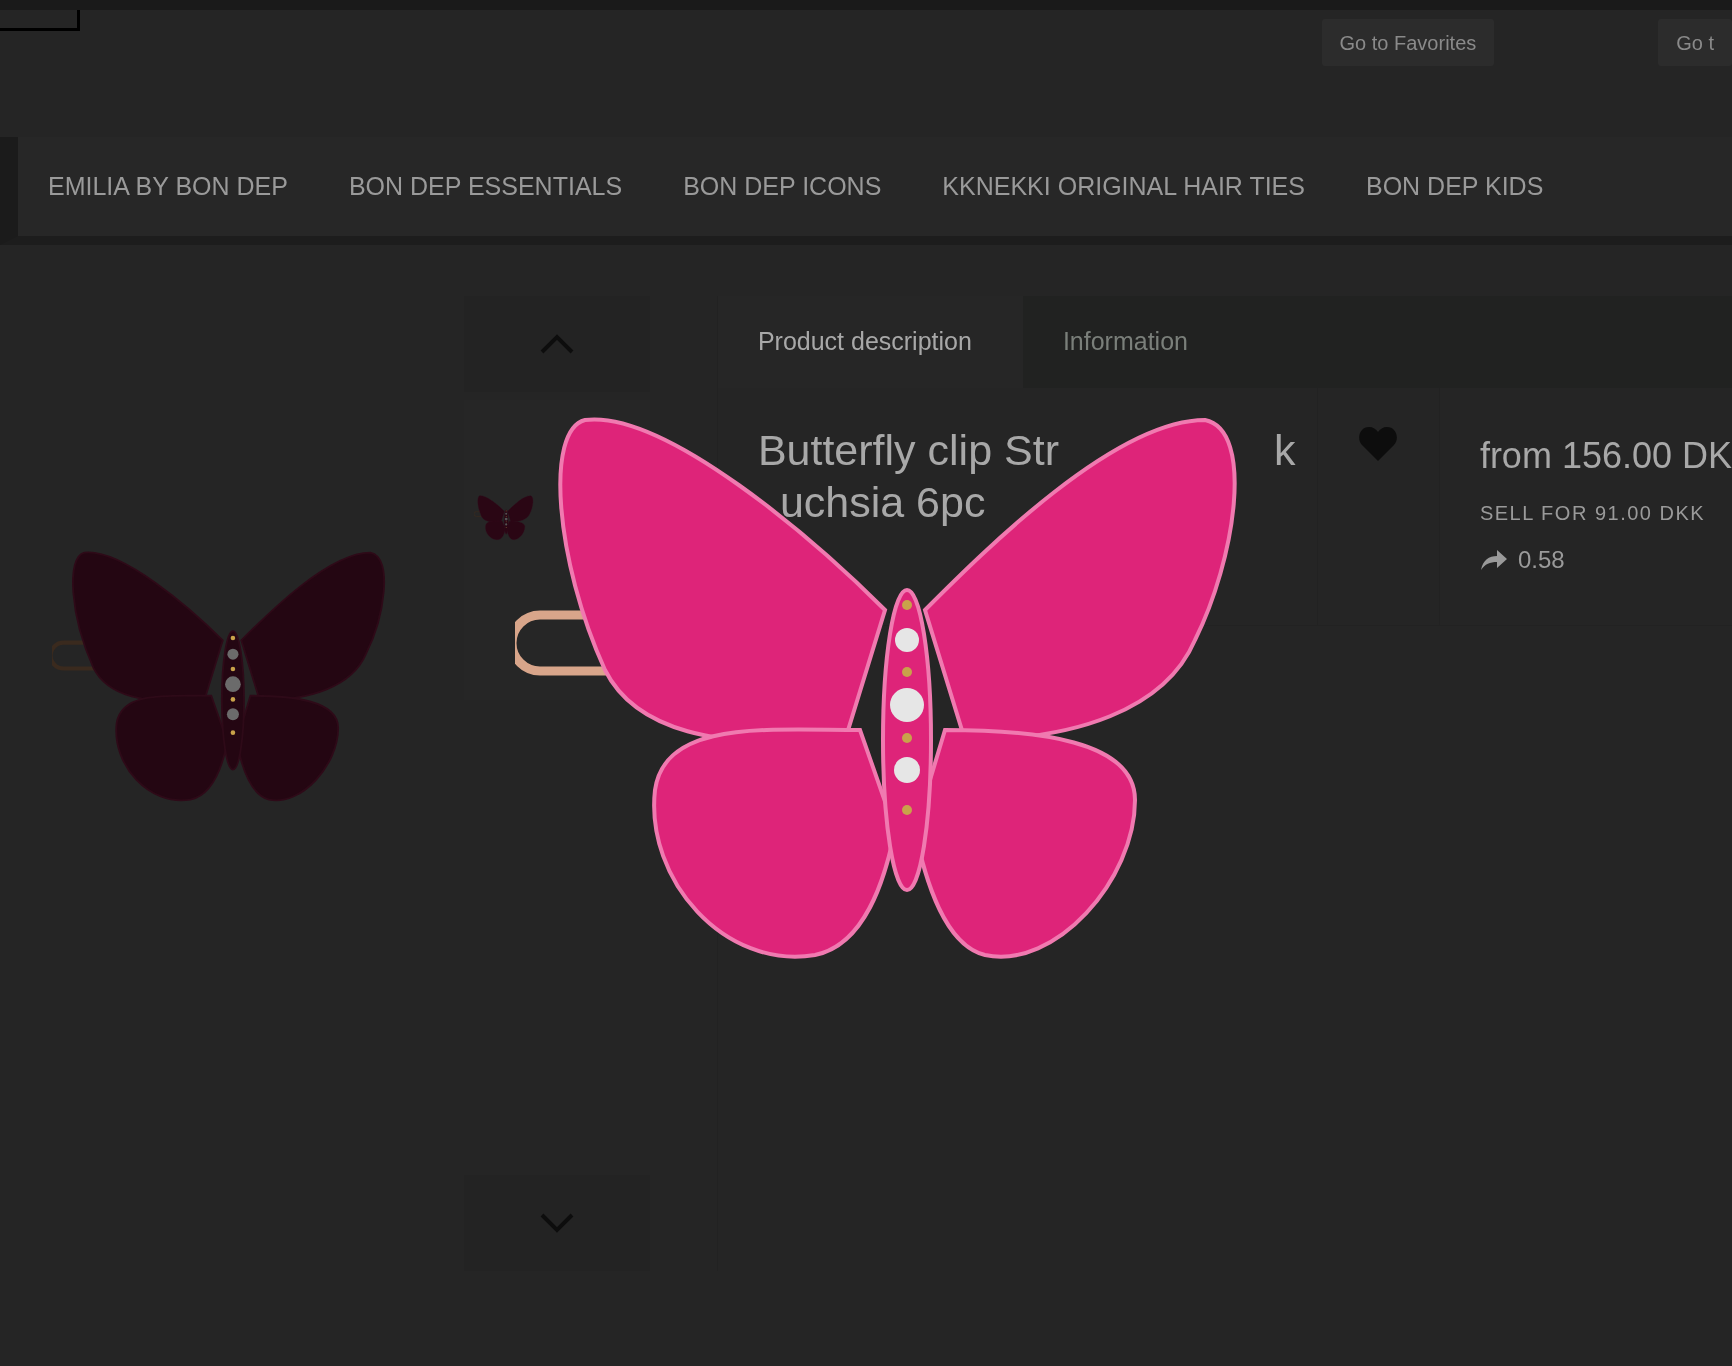 The image size is (1732, 1366). Describe the element at coordinates (1541, 560) in the screenshot. I see `factor-text: 0.58` at that location.